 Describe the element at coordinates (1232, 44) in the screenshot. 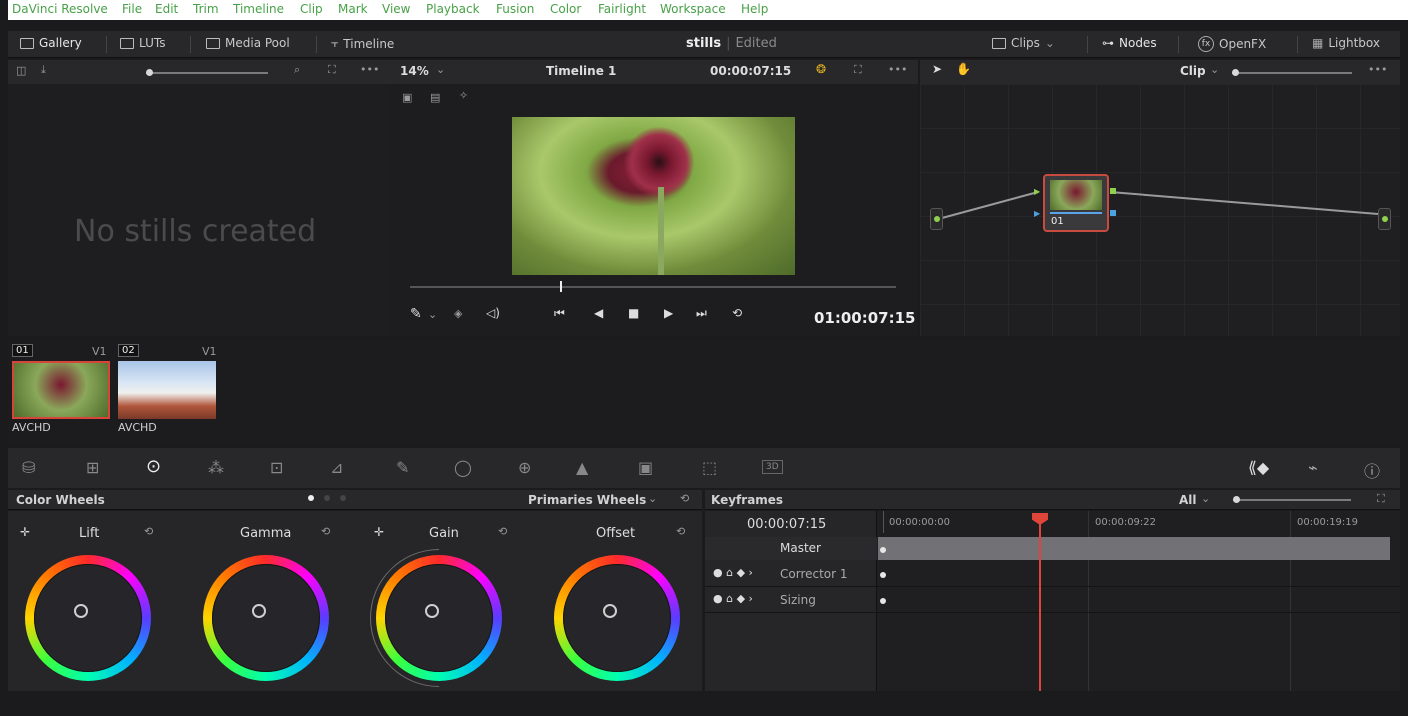

I see `openfx-button: fx OpenFX` at that location.